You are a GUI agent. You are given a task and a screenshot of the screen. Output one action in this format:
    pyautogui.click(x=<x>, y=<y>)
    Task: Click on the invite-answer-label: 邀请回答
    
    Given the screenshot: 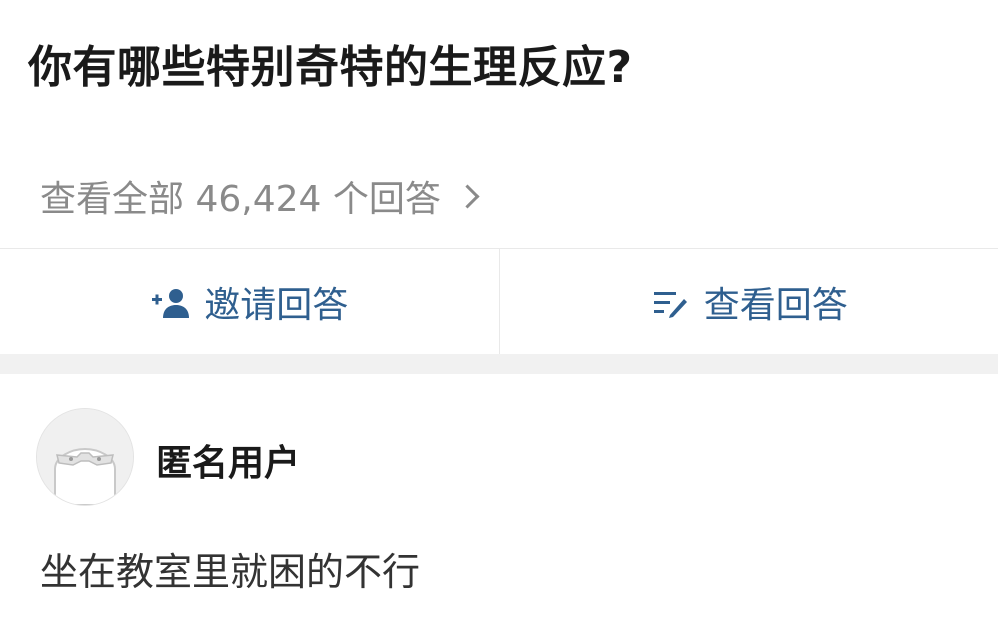 What is the action you would take?
    pyautogui.click(x=276, y=305)
    